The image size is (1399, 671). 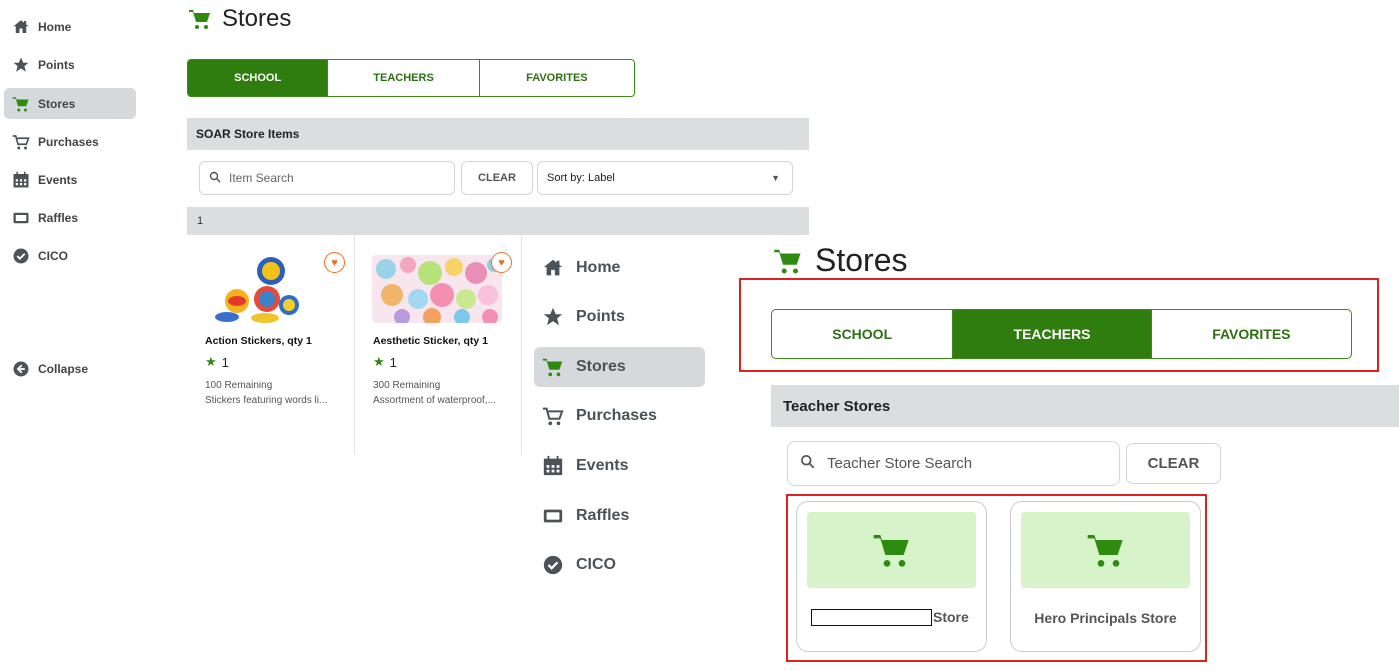 I want to click on sort-label: Sort by: Label, so click(x=581, y=178).